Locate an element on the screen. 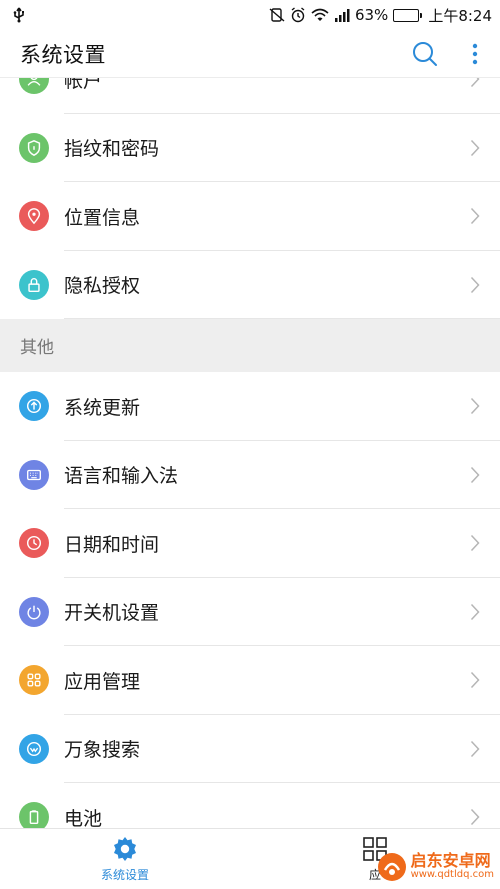 The height and width of the screenshot is (889, 500). settings-item-label: 隐私授权 is located at coordinates (102, 286).